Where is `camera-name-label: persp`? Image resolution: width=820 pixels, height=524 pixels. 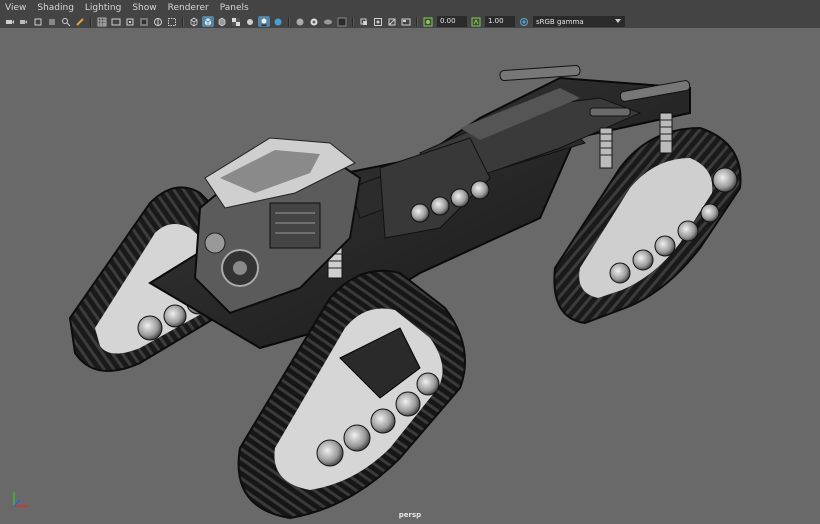
camera-name-label: persp is located at coordinates (410, 515).